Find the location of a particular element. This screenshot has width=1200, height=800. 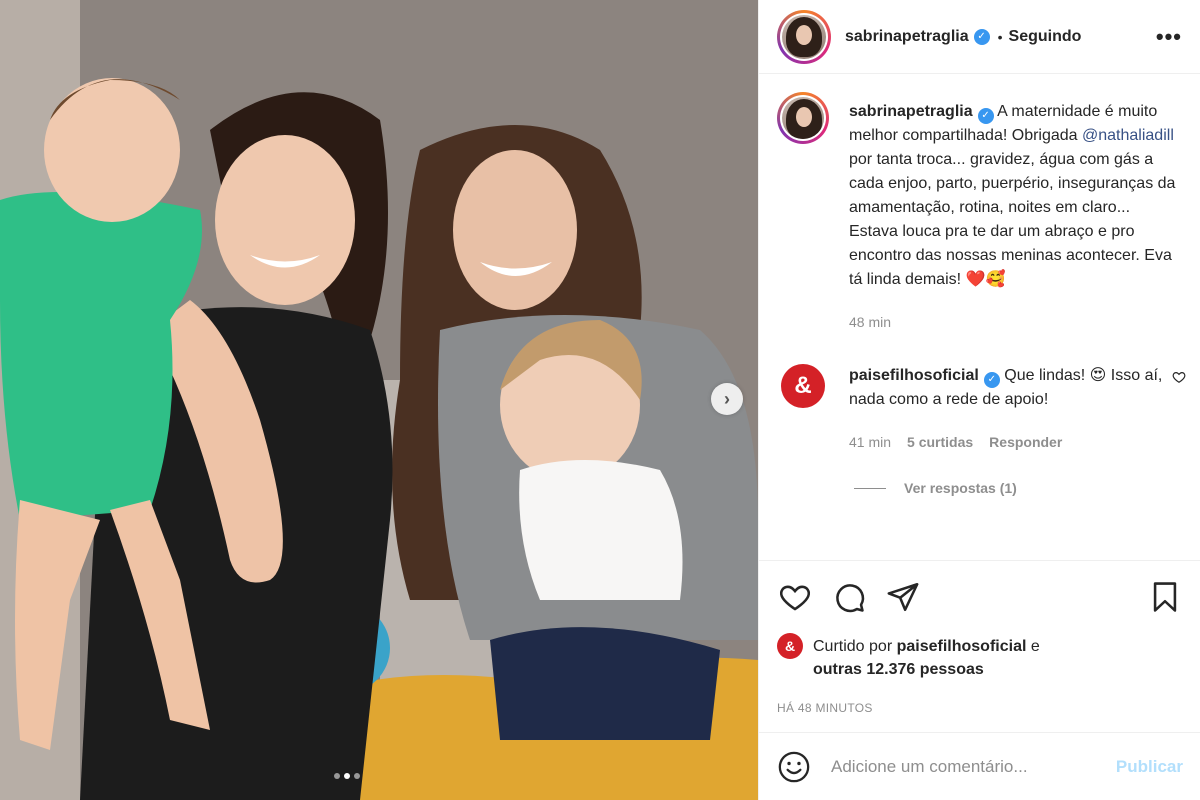

liker-username: paisefilhosoficial is located at coordinates (962, 646).